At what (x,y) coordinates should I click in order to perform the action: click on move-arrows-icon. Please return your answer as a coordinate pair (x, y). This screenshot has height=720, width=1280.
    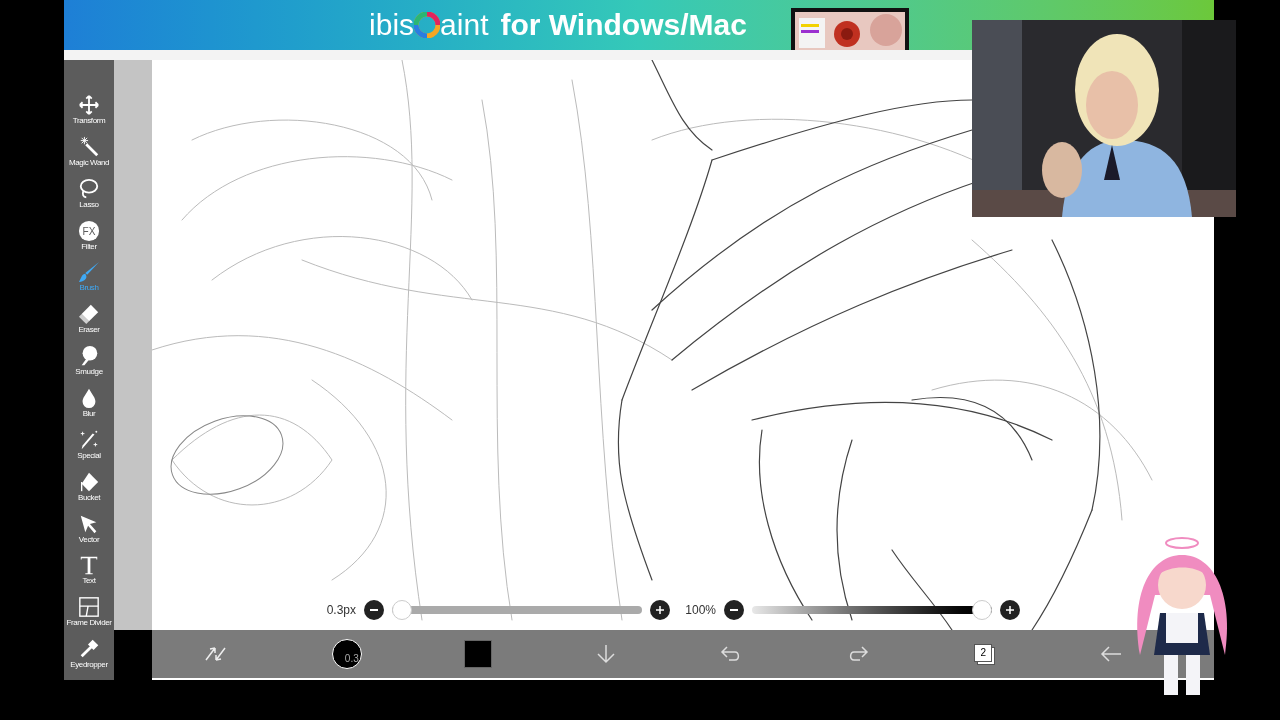
    Looking at the image, I should click on (89, 105).